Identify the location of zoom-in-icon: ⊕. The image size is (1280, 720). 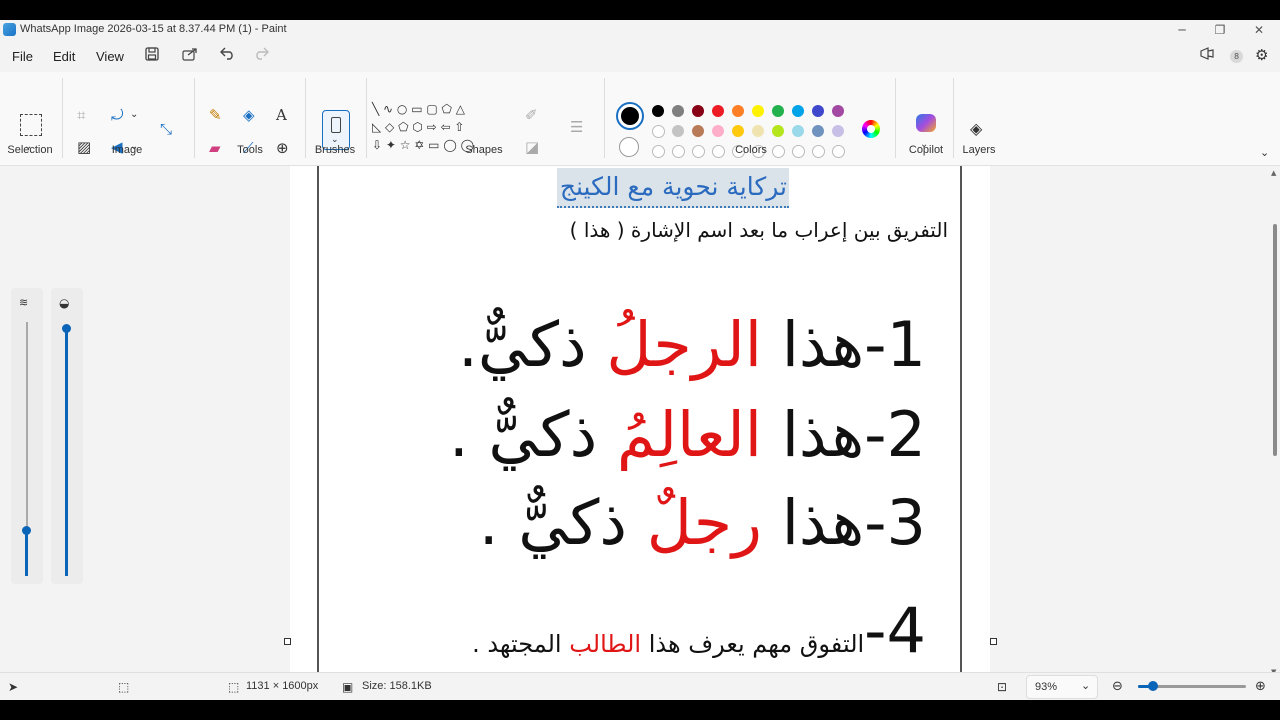
(1260, 687).